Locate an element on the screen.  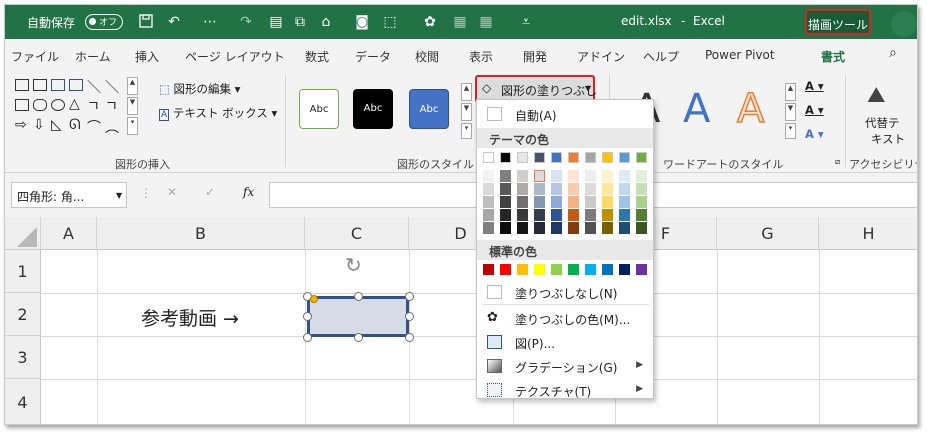
select-all-corner is located at coordinates (23, 233).